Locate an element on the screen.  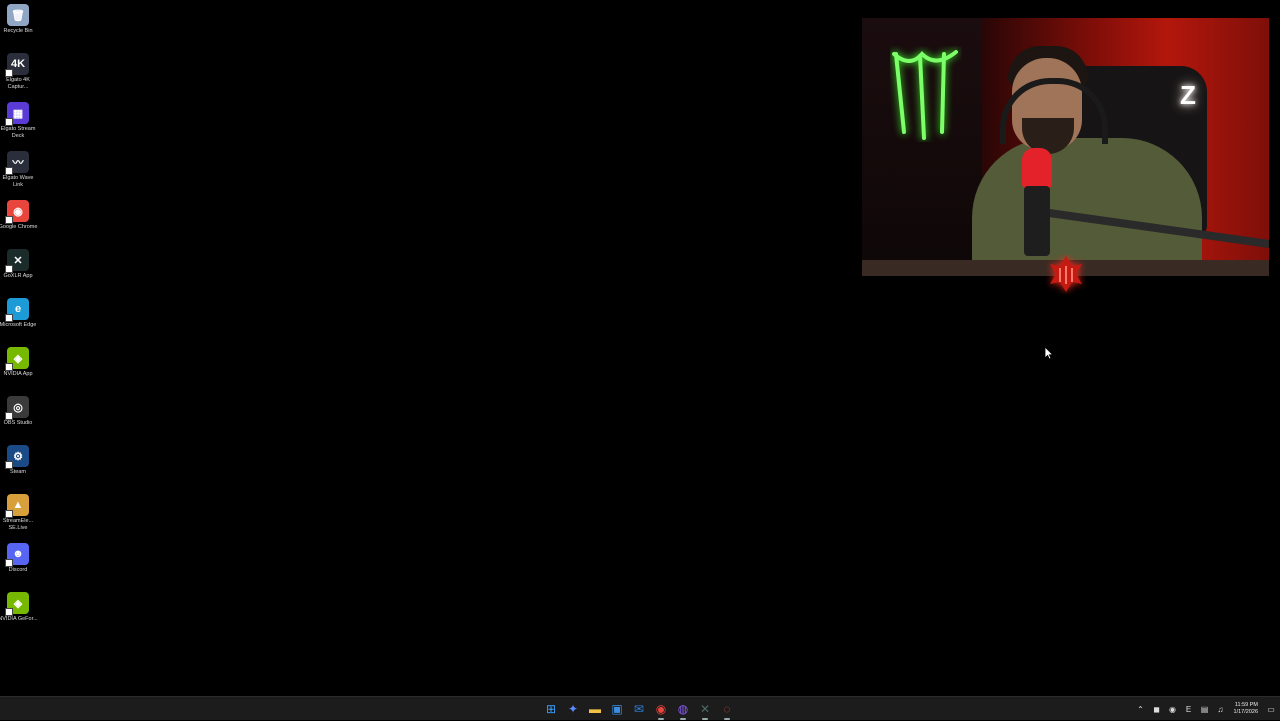
copilot-icon: ✦ is located at coordinates (573, 709).